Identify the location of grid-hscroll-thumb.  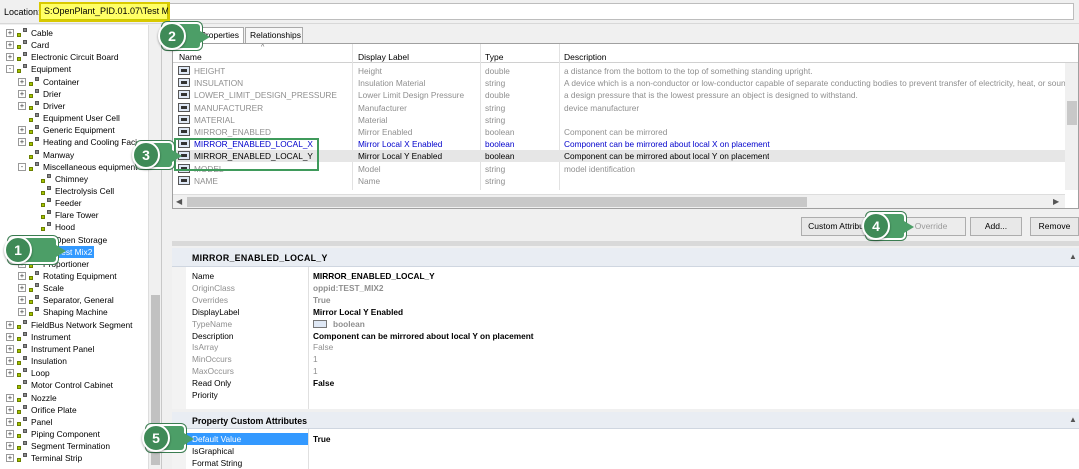
(497, 202).